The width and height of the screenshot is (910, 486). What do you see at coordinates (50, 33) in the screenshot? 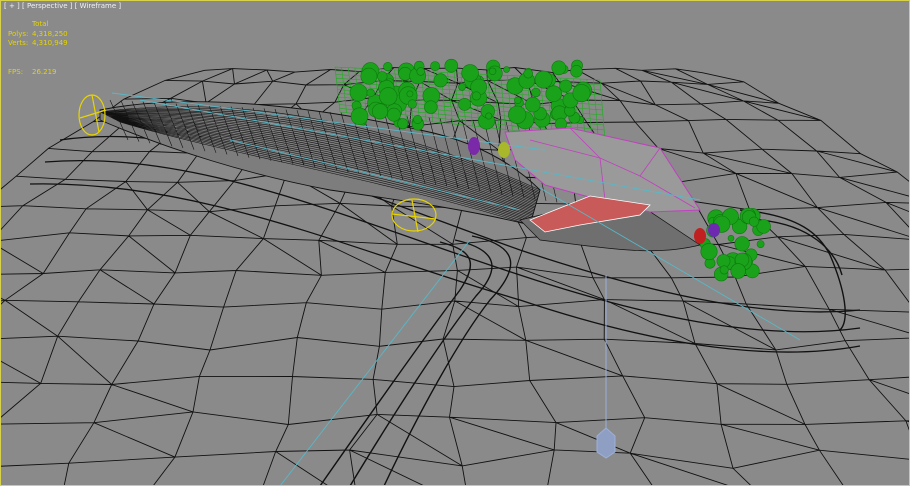
I see `polys-value: 4,318,250` at bounding box center [50, 33].